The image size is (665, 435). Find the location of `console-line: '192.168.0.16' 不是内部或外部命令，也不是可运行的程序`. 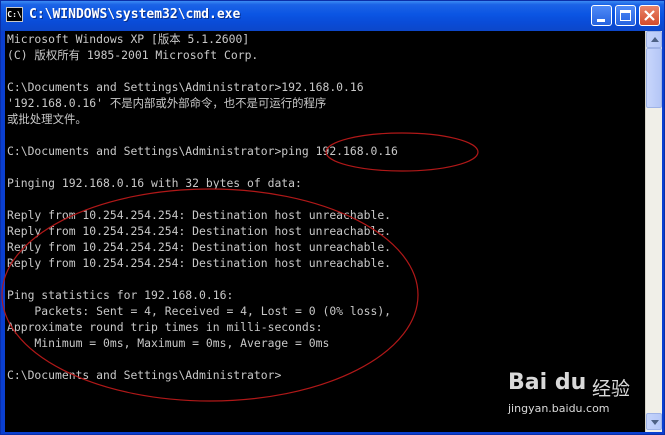

console-line: '192.168.0.16' 不是内部或外部命令，也不是可运行的程序 is located at coordinates (167, 103).